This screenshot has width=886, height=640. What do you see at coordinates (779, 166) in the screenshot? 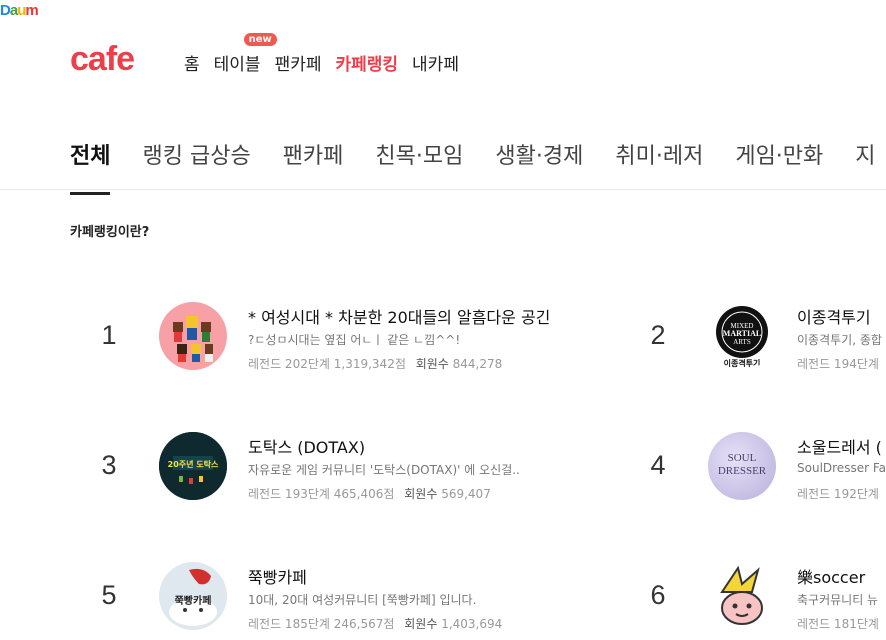
I see `tab-game-comics: 게임·만화` at bounding box center [779, 166].